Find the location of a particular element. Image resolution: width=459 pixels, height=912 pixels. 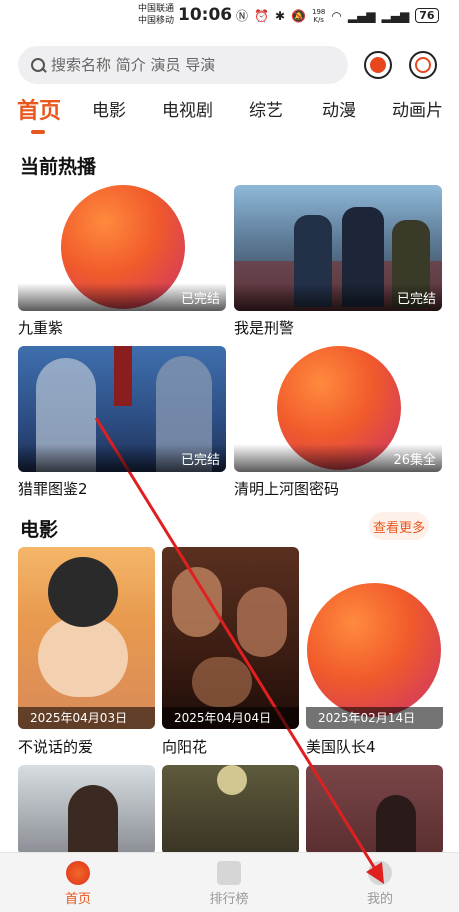

tab-cartoon: 动画片 is located at coordinates (417, 108).